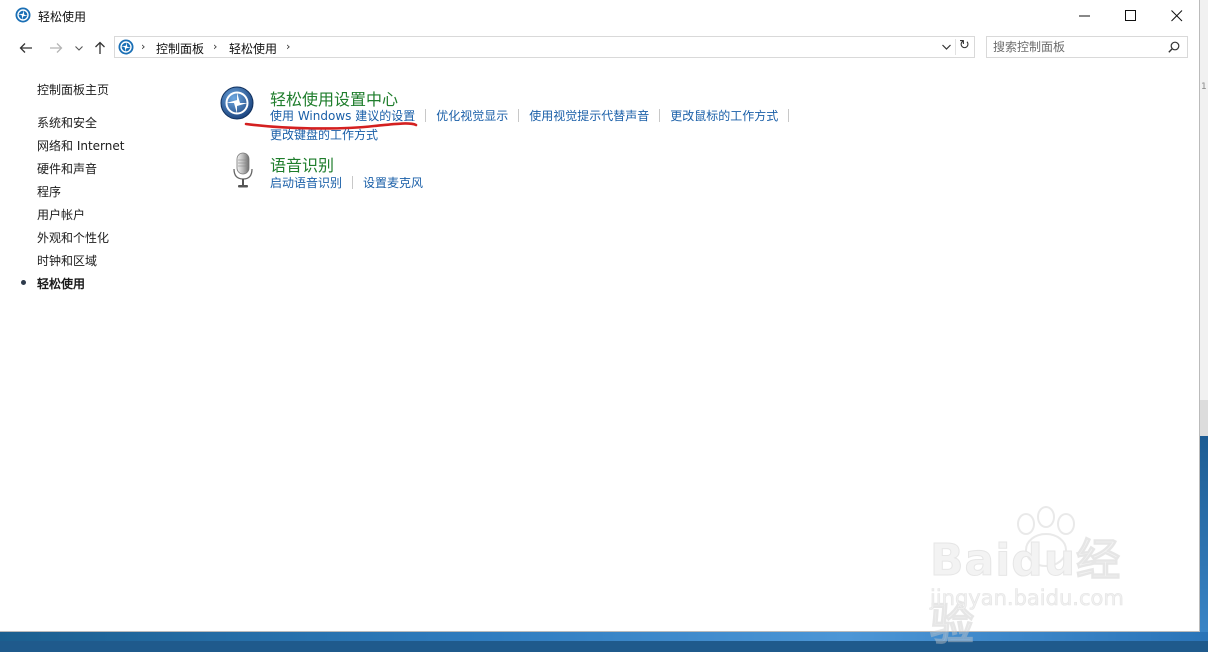  What do you see at coordinates (1204, 87) in the screenshot?
I see `background-window-edge: 1` at bounding box center [1204, 87].